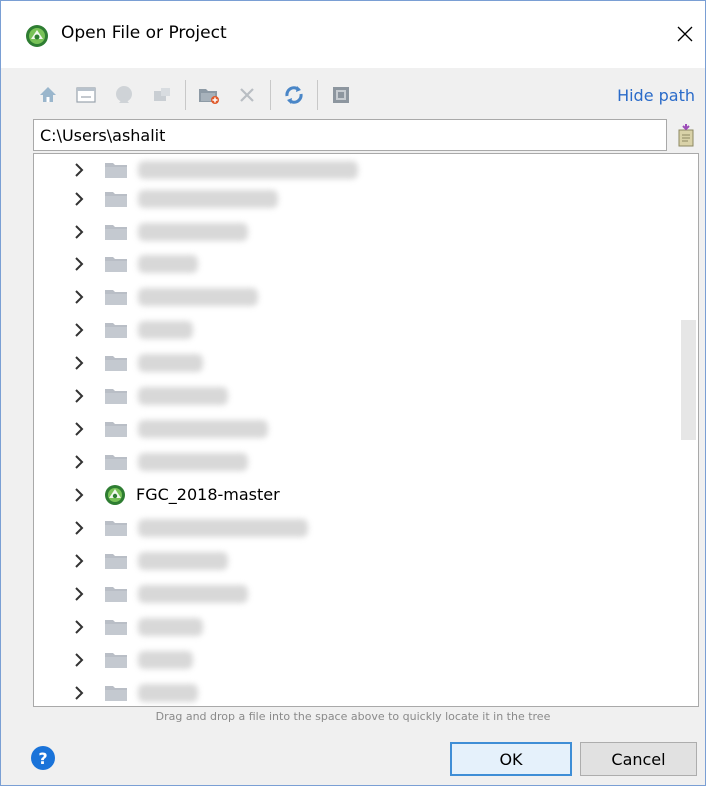  I want to click on project-icon, so click(124, 94).